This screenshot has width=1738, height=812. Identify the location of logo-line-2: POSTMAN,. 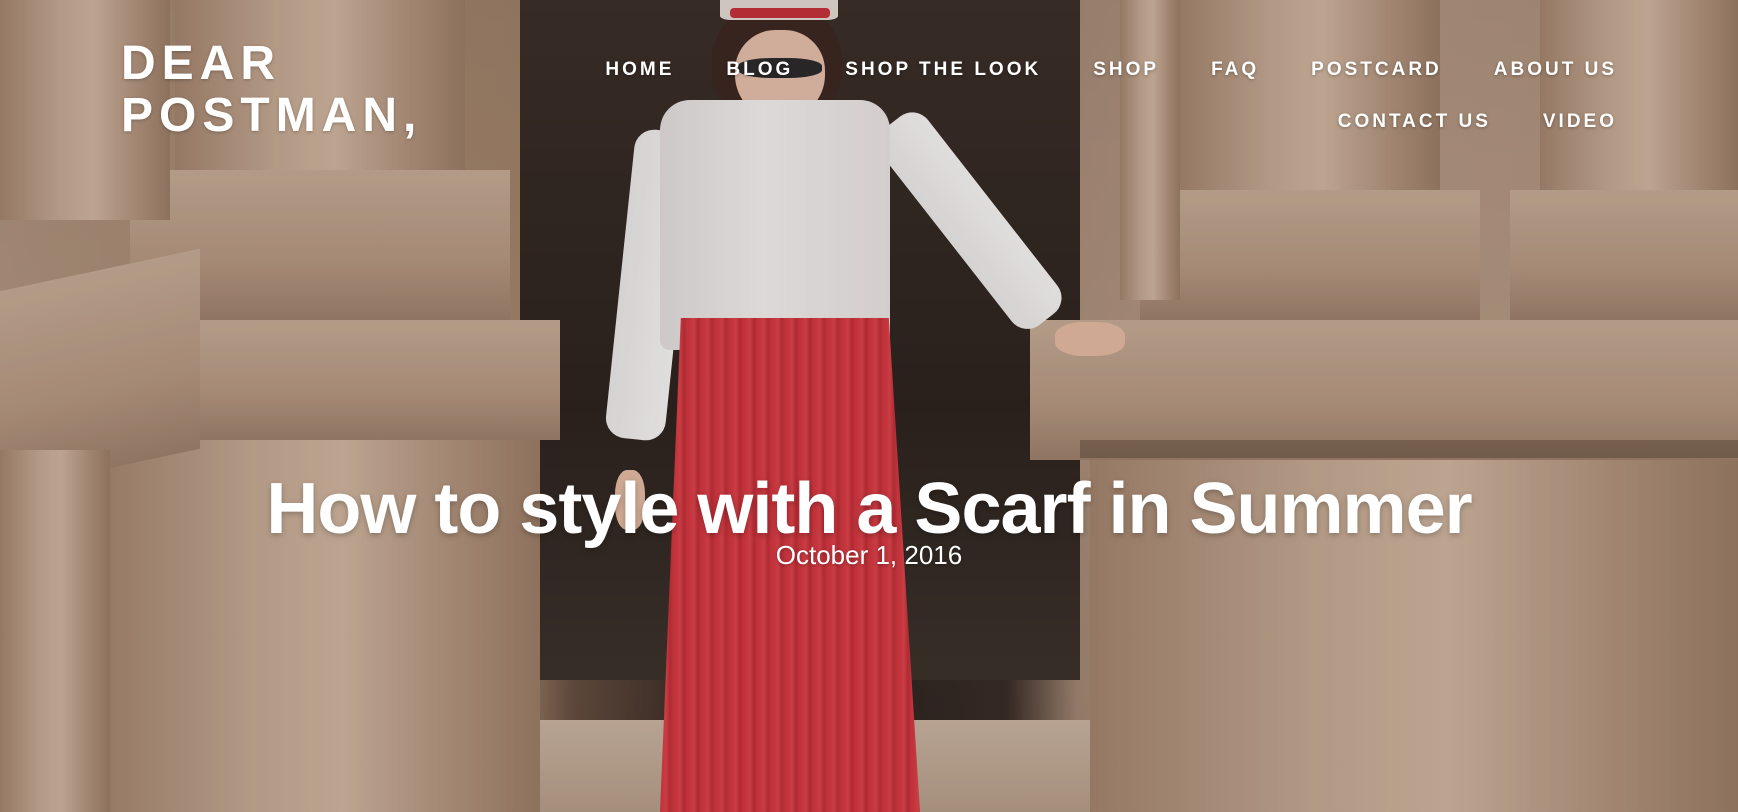
(272, 115).